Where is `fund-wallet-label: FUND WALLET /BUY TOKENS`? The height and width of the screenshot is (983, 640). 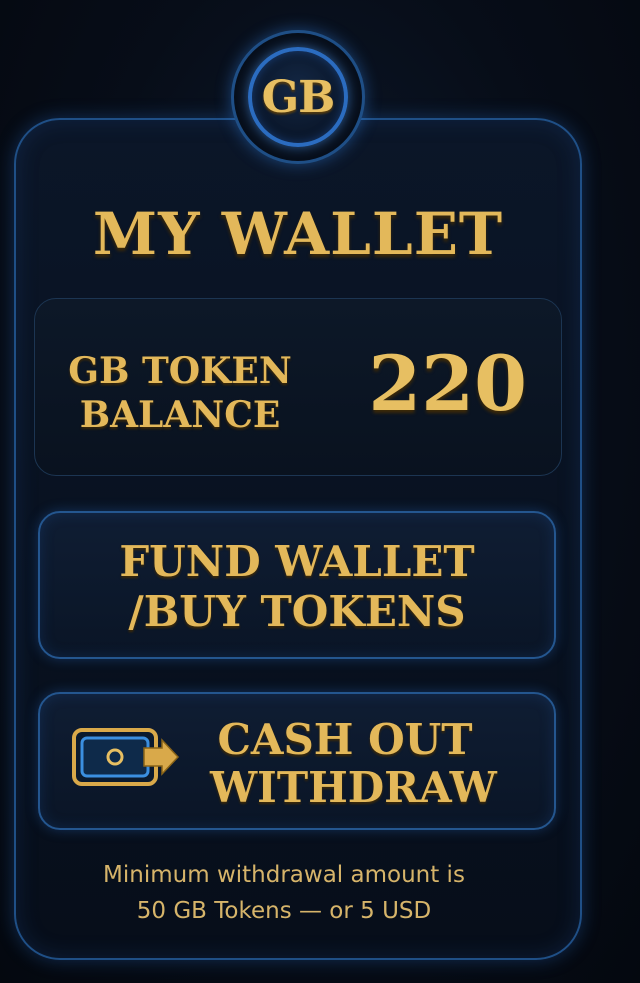
fund-wallet-label: FUND WALLET /BUY TOKENS is located at coordinates (297, 587).